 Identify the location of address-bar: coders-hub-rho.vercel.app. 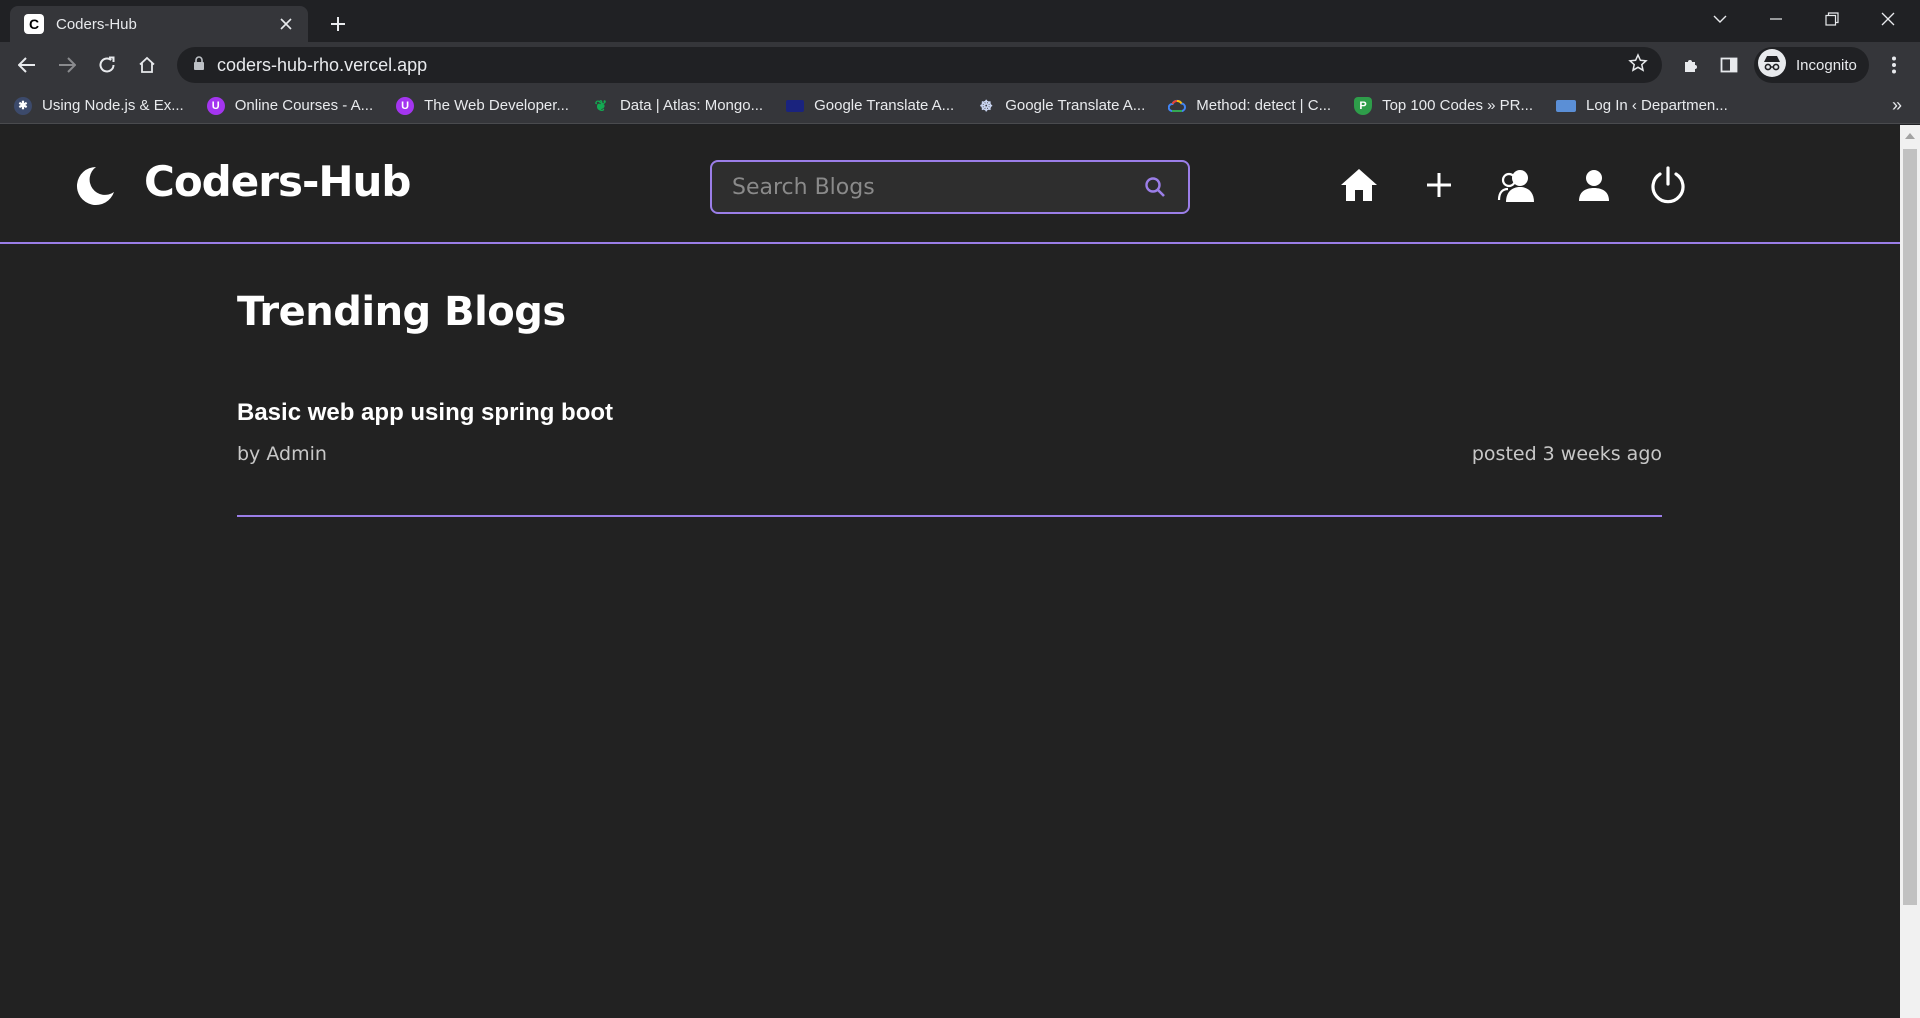
(919, 65).